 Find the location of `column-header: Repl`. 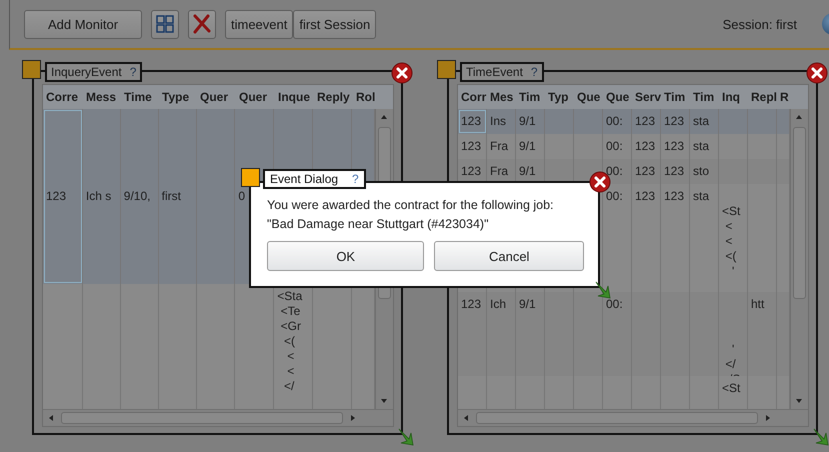

column-header: Repl is located at coordinates (762, 97).